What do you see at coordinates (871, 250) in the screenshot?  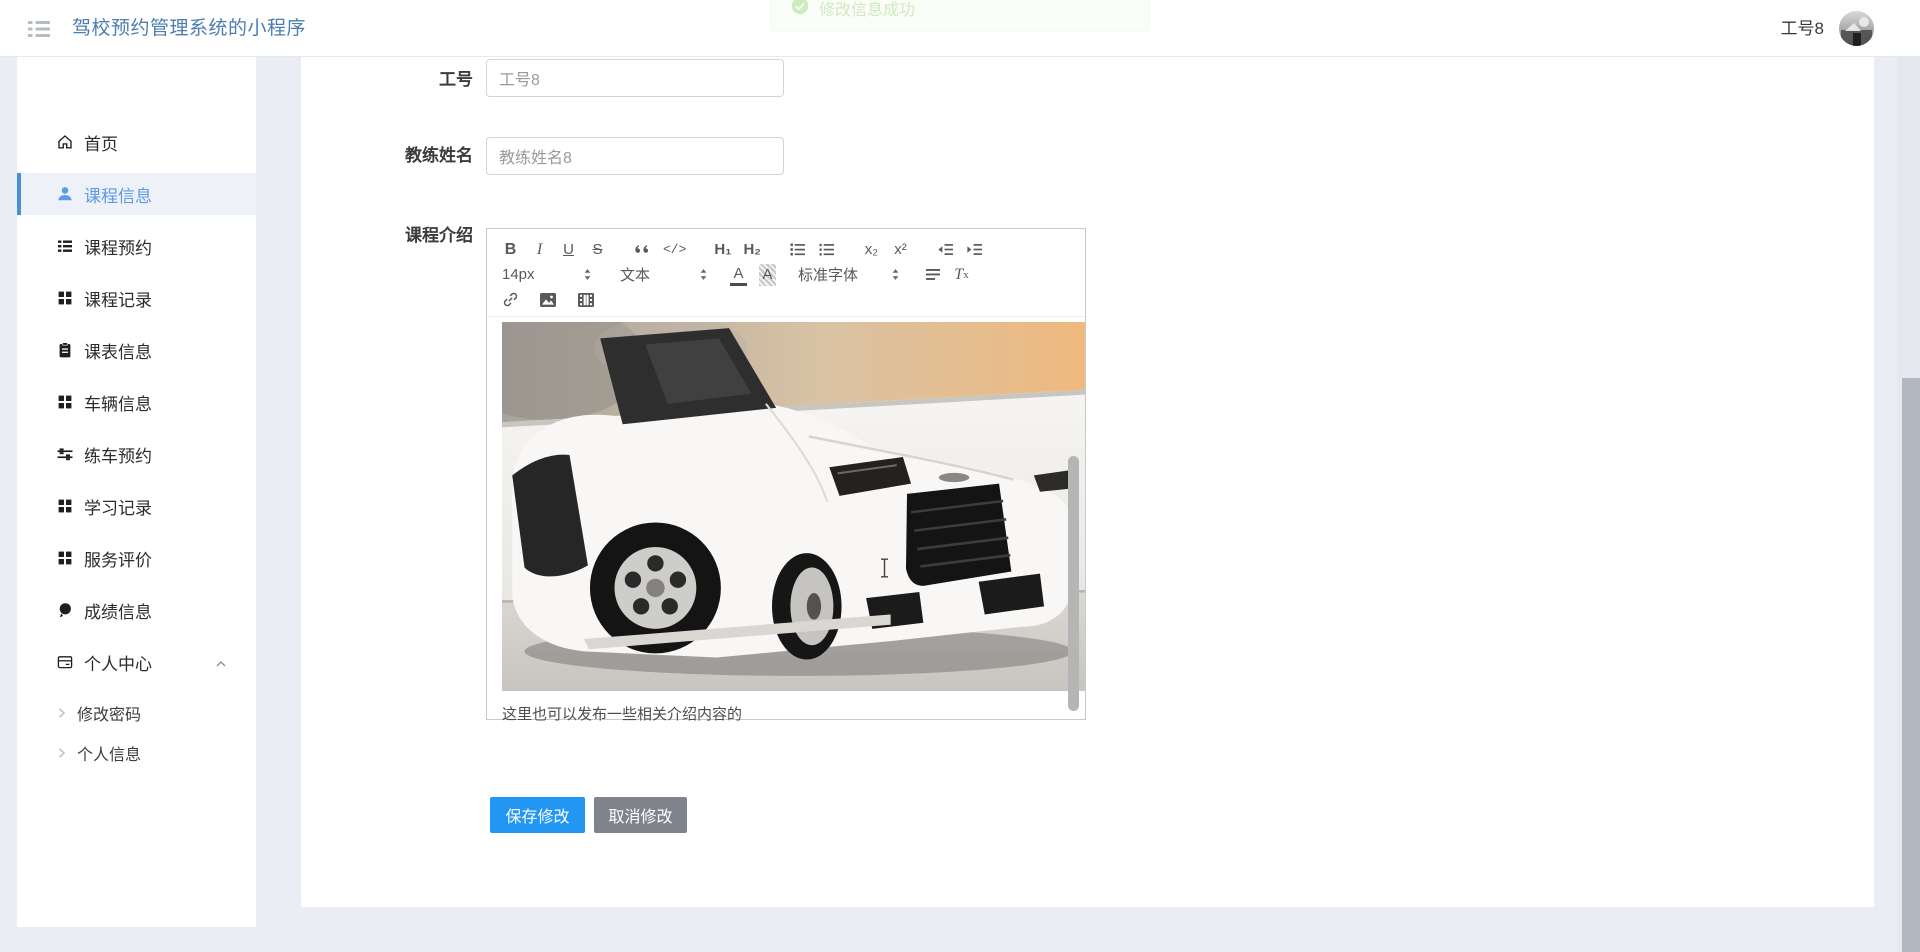 I see `subscript-button: x₂` at bounding box center [871, 250].